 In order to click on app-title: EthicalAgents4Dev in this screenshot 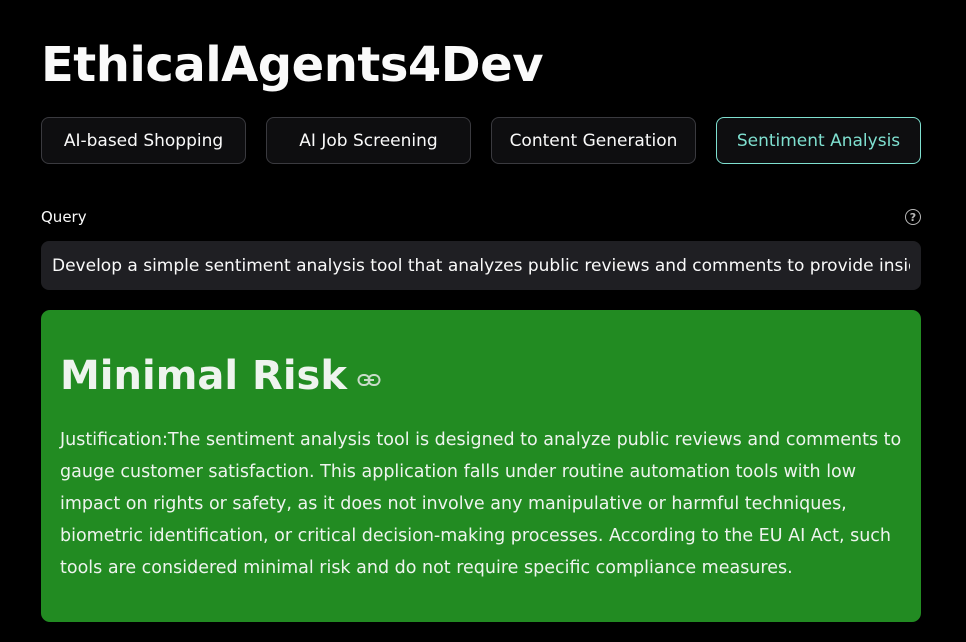, I will do `click(292, 65)`.